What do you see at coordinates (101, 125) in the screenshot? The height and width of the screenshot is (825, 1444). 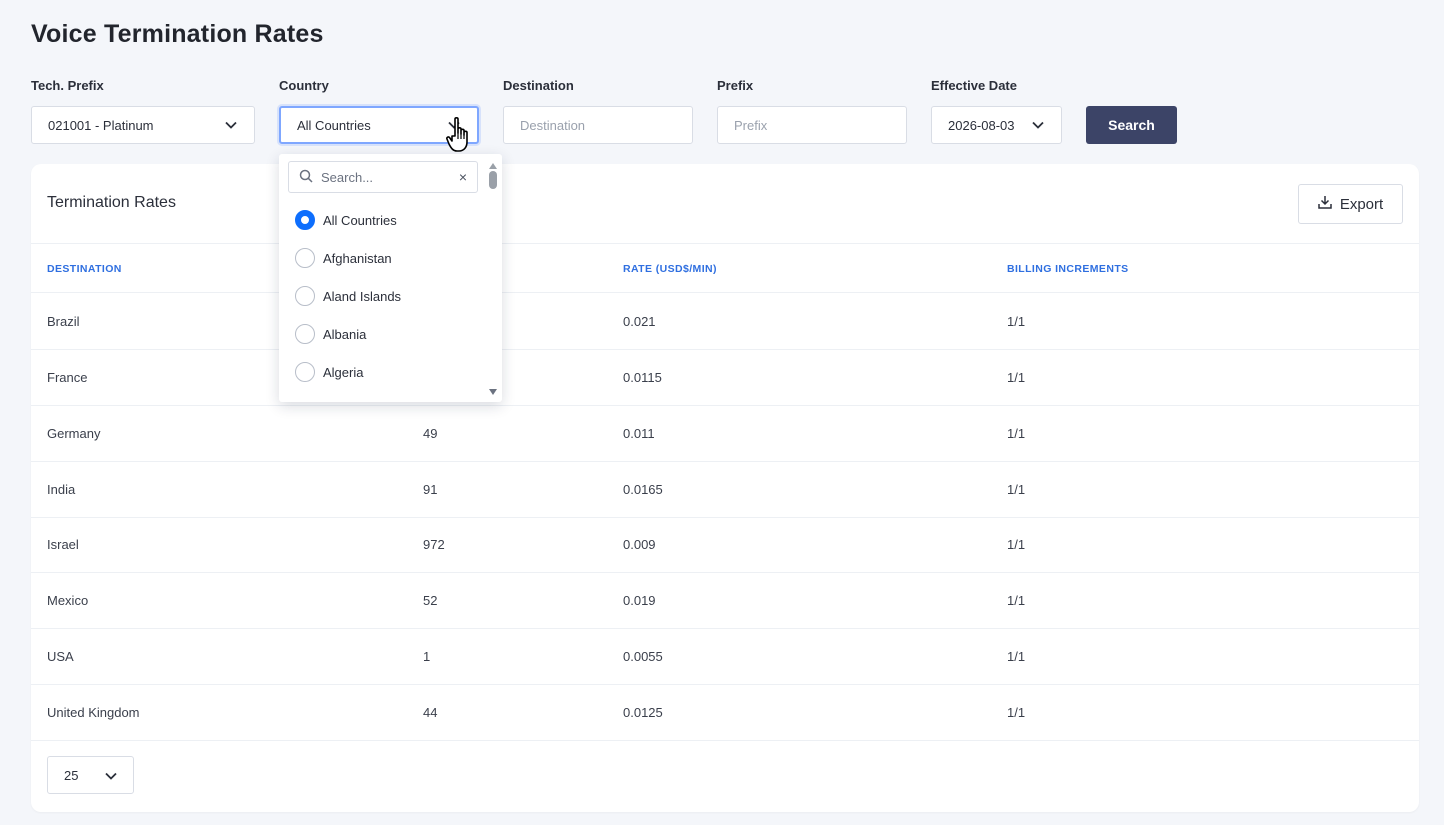 I see `tech-prefix-value: 021001 - Platinum` at bounding box center [101, 125].